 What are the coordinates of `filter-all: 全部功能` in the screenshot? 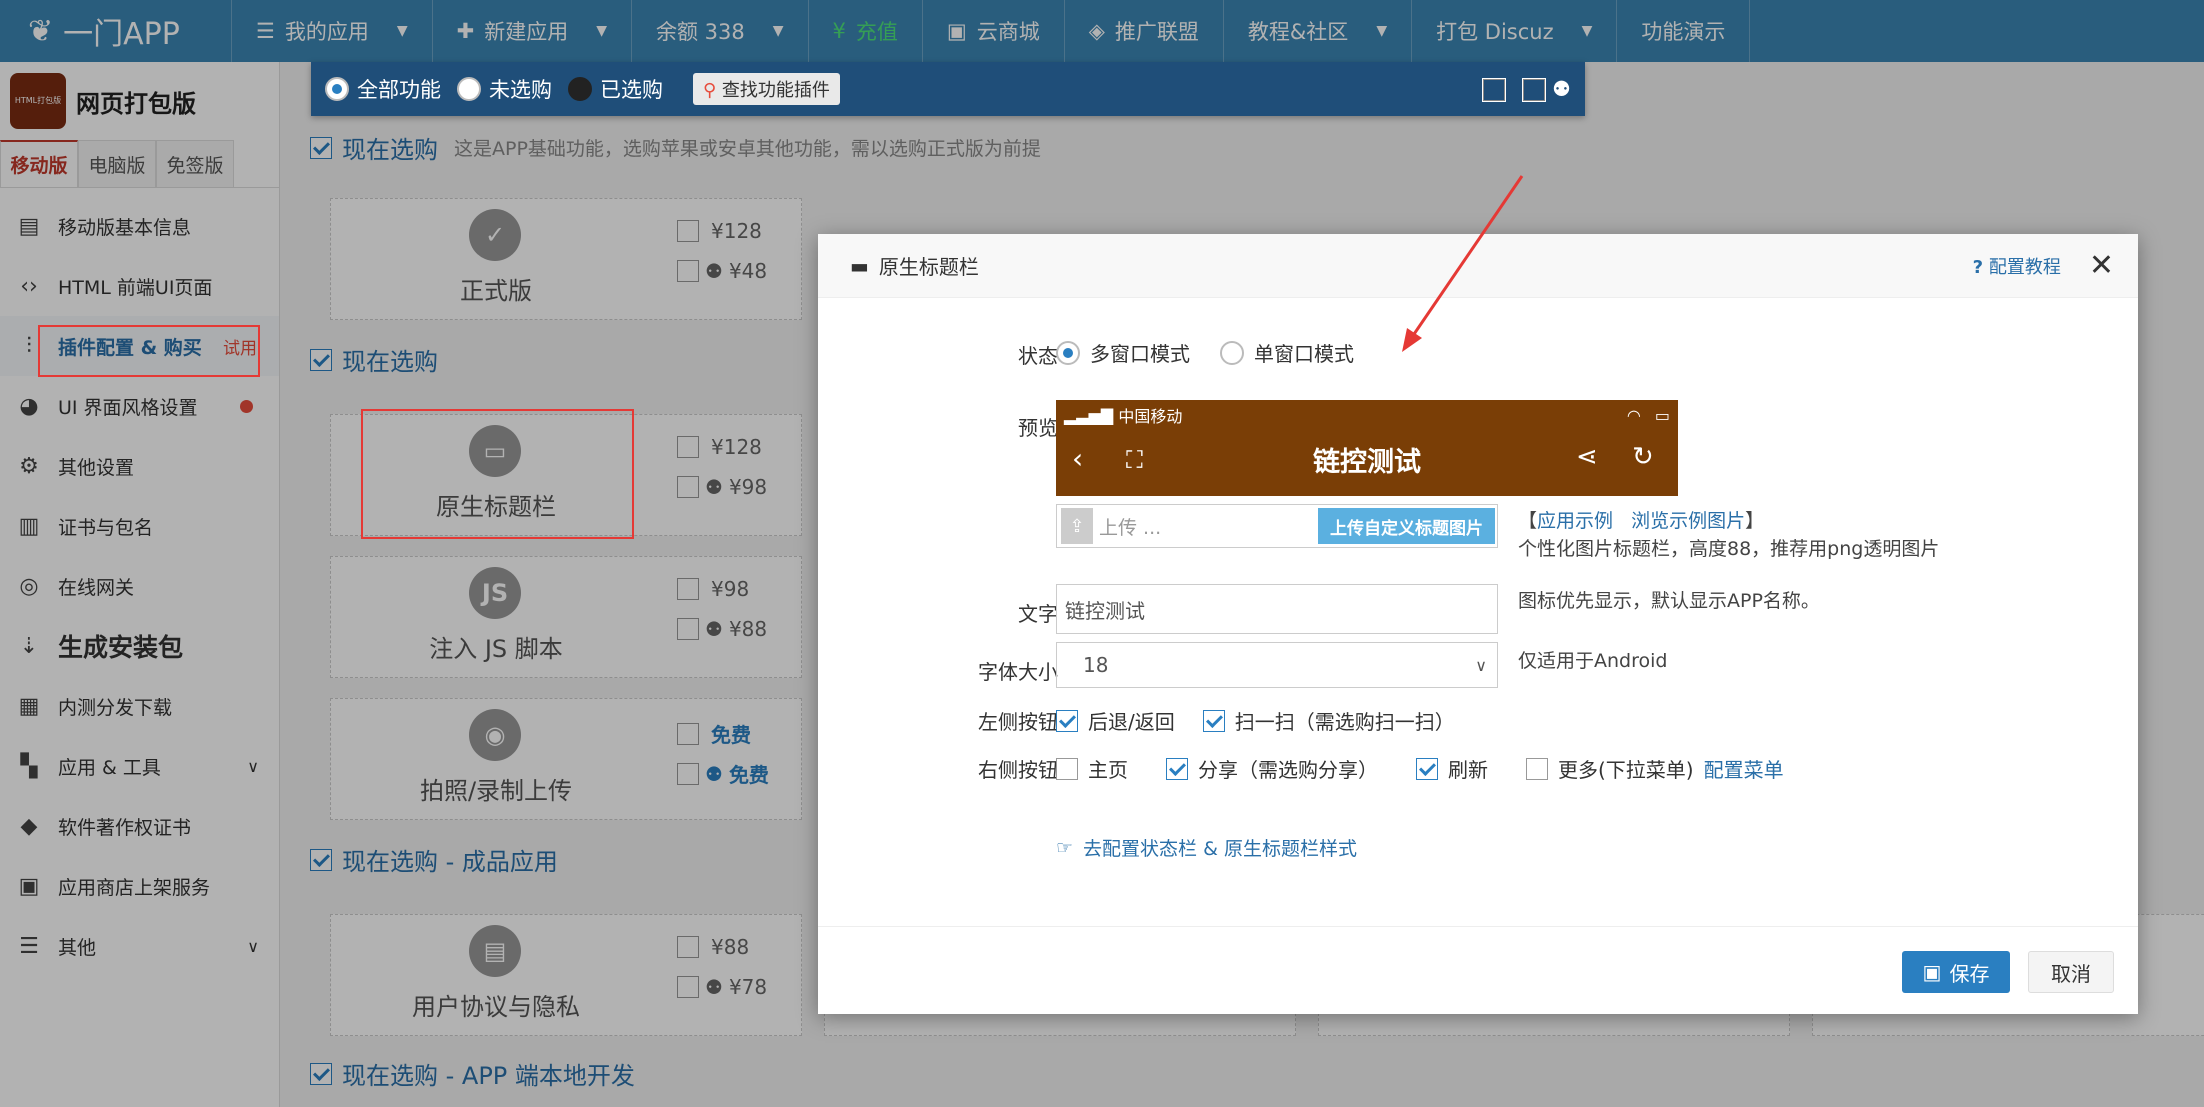 It's located at (383, 89).